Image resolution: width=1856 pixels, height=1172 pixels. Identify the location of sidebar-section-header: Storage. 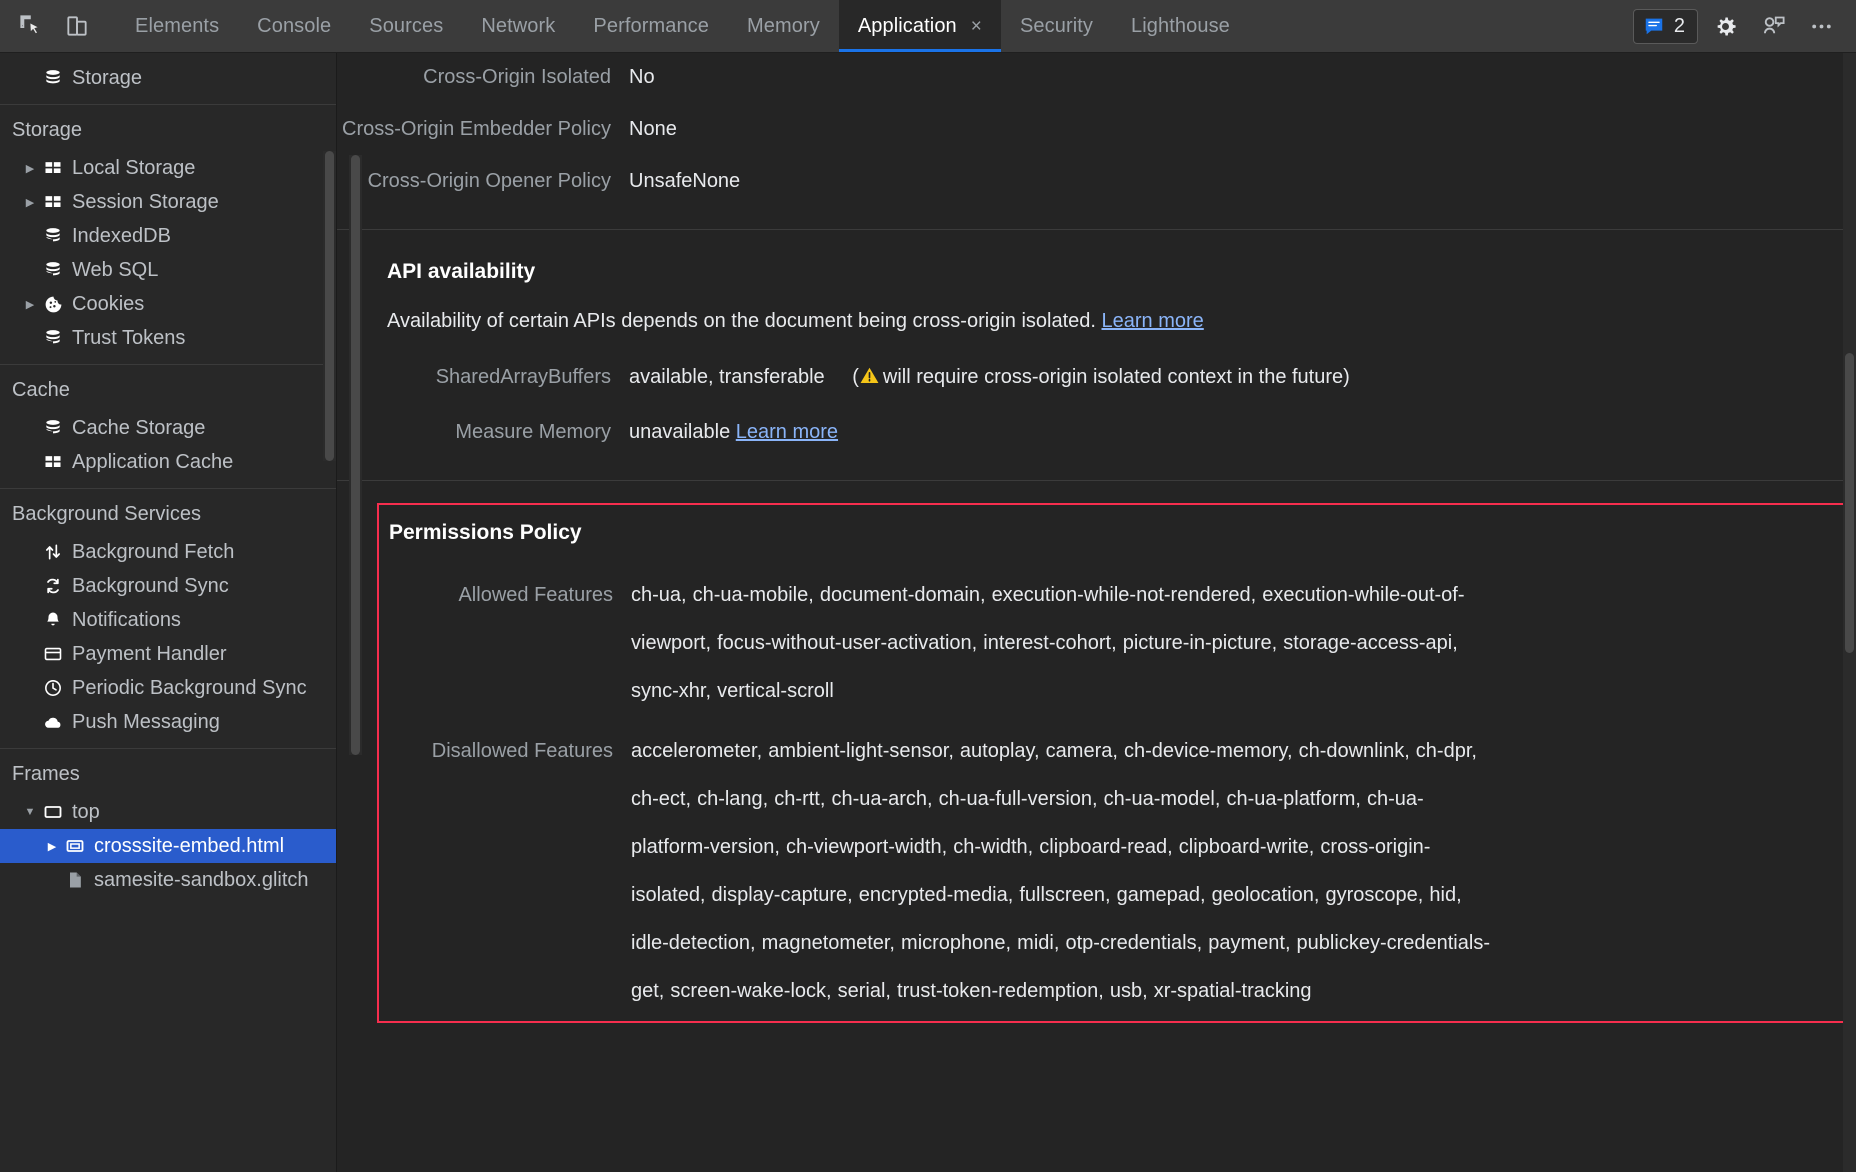
(47, 130).